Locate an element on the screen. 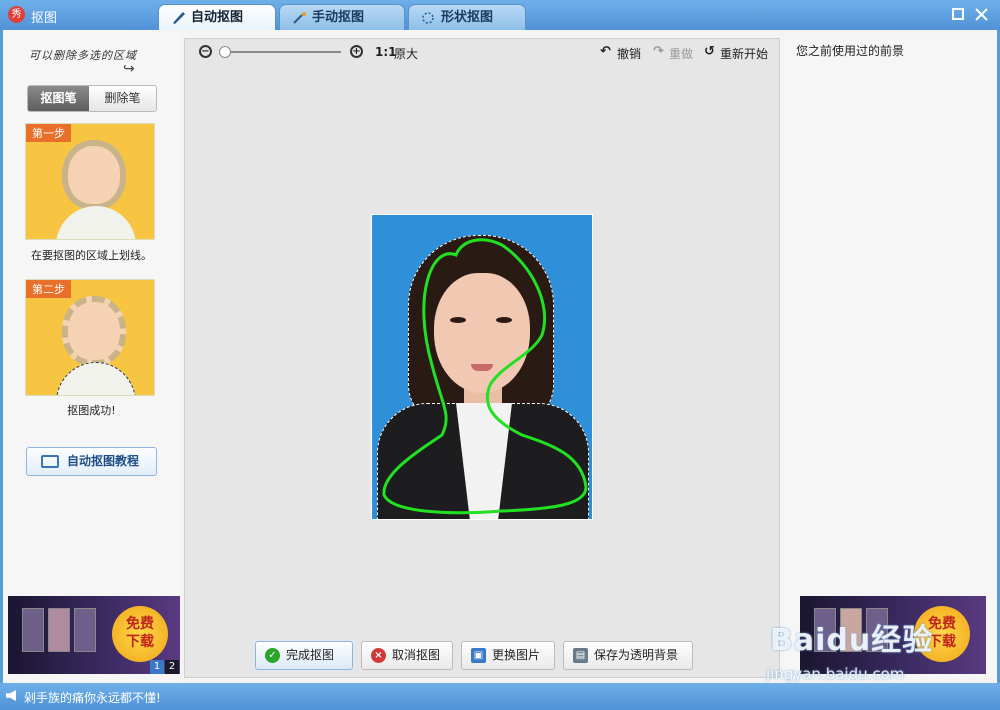  curved-arrow-icon: ↪ is located at coordinates (129, 69).